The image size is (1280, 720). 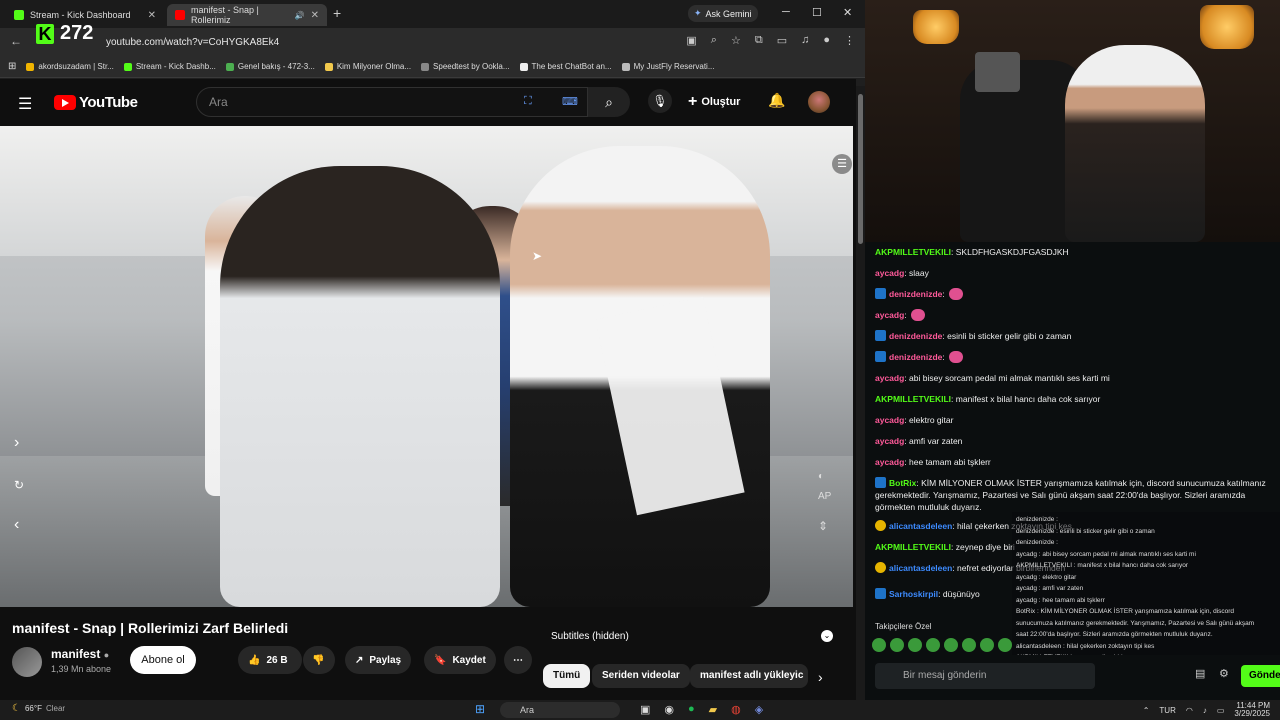 I want to click on ask-gemini-button: ✦ Ask Gemini, so click(x=723, y=13).